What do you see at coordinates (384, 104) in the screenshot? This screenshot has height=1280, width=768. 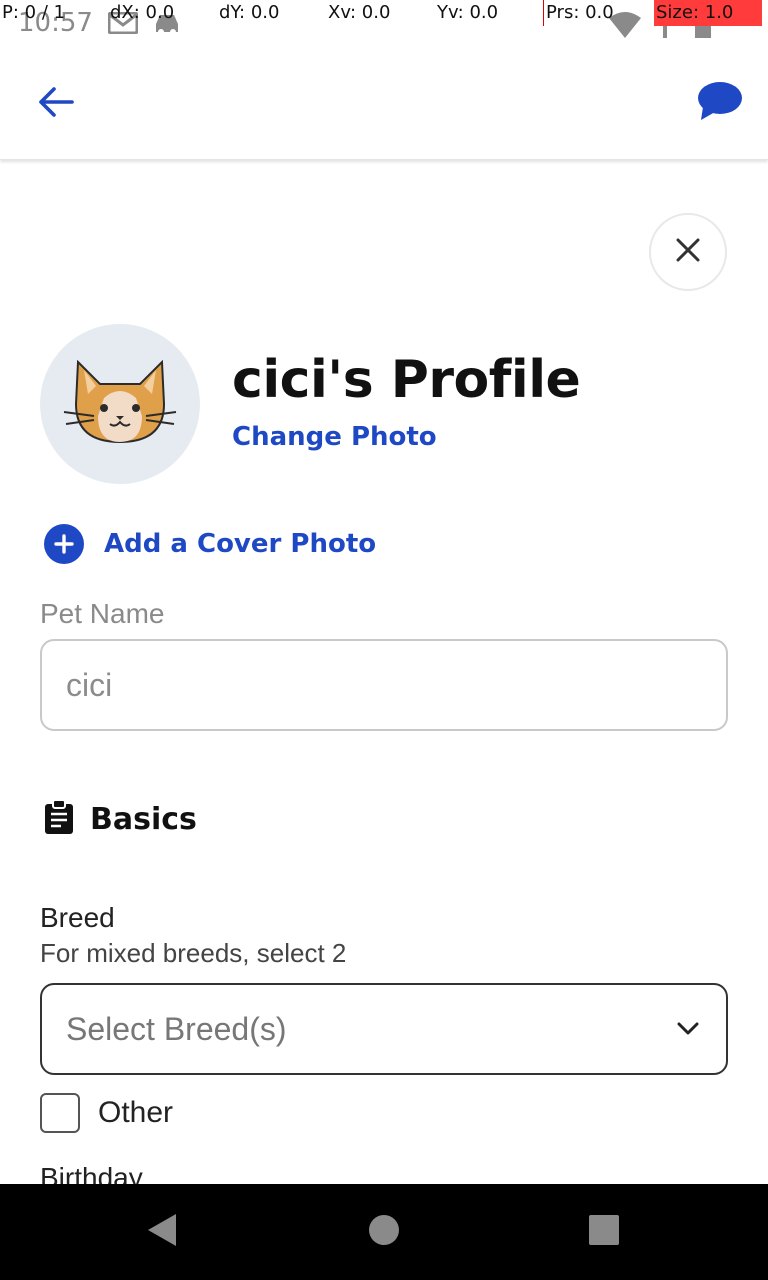 I see `app-bar` at bounding box center [384, 104].